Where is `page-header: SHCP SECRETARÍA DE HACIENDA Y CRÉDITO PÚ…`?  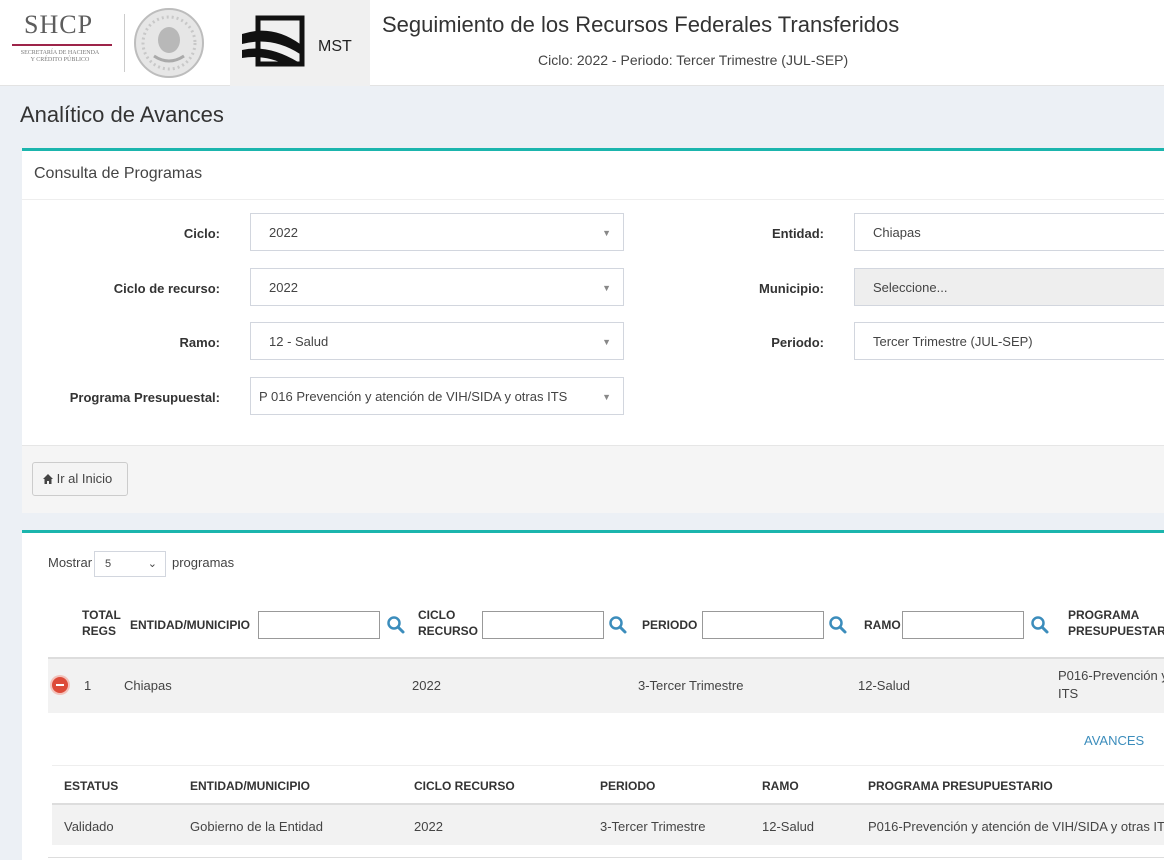 page-header: SHCP SECRETARÍA DE HACIENDA Y CRÉDITO PÚ… is located at coordinates (582, 43).